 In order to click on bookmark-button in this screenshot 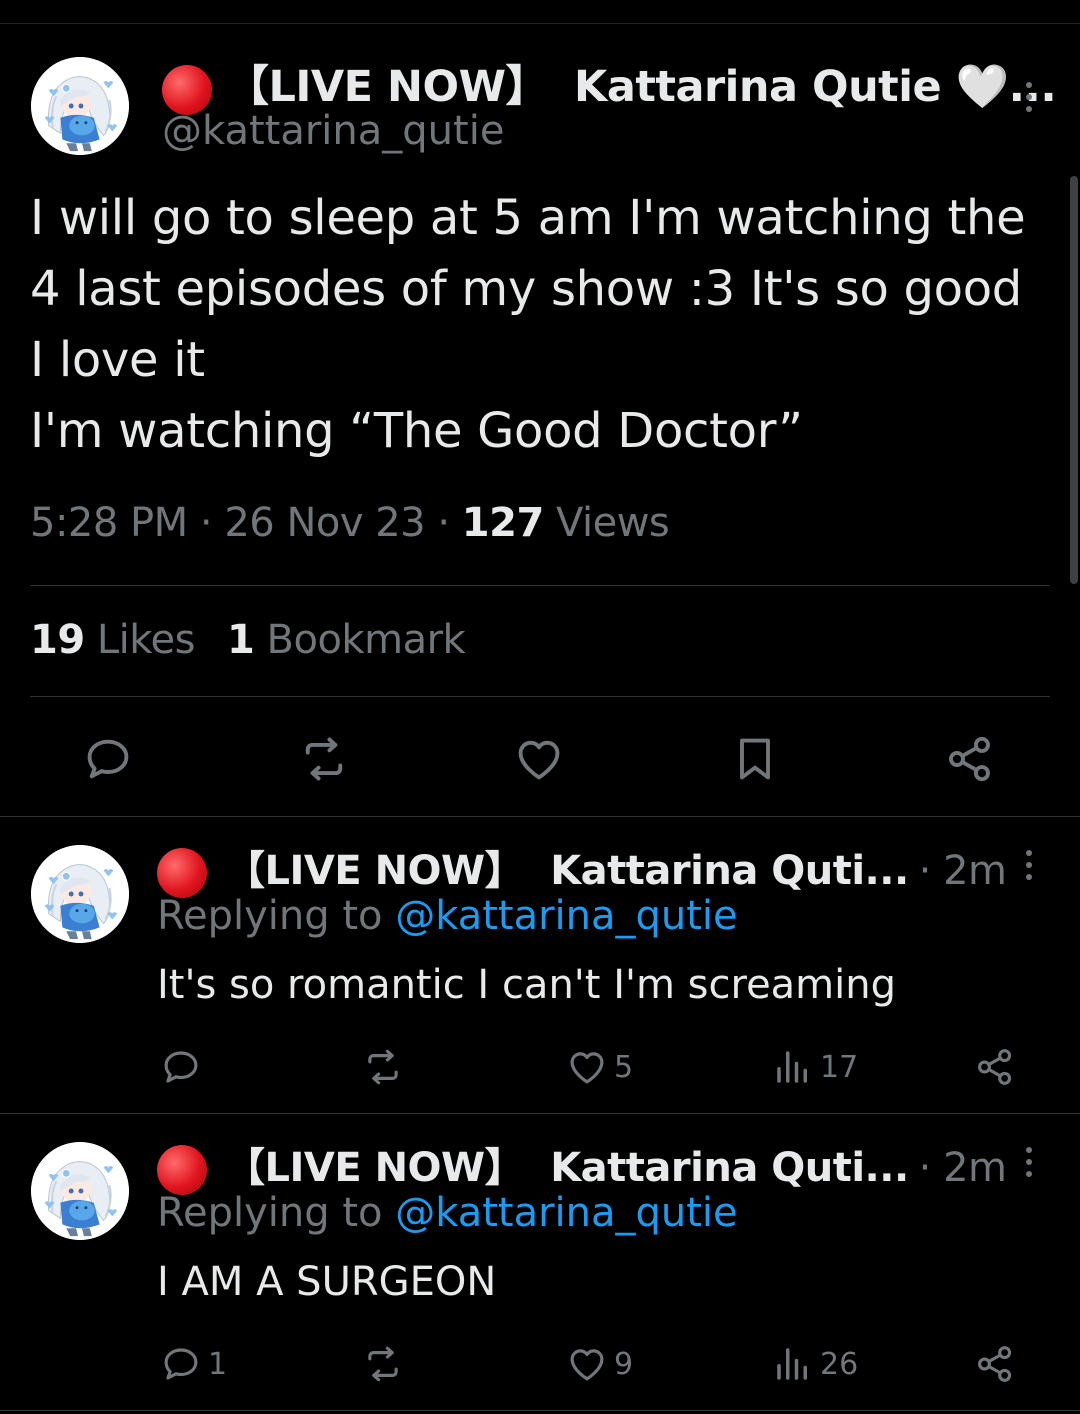, I will do `click(755, 759)`.